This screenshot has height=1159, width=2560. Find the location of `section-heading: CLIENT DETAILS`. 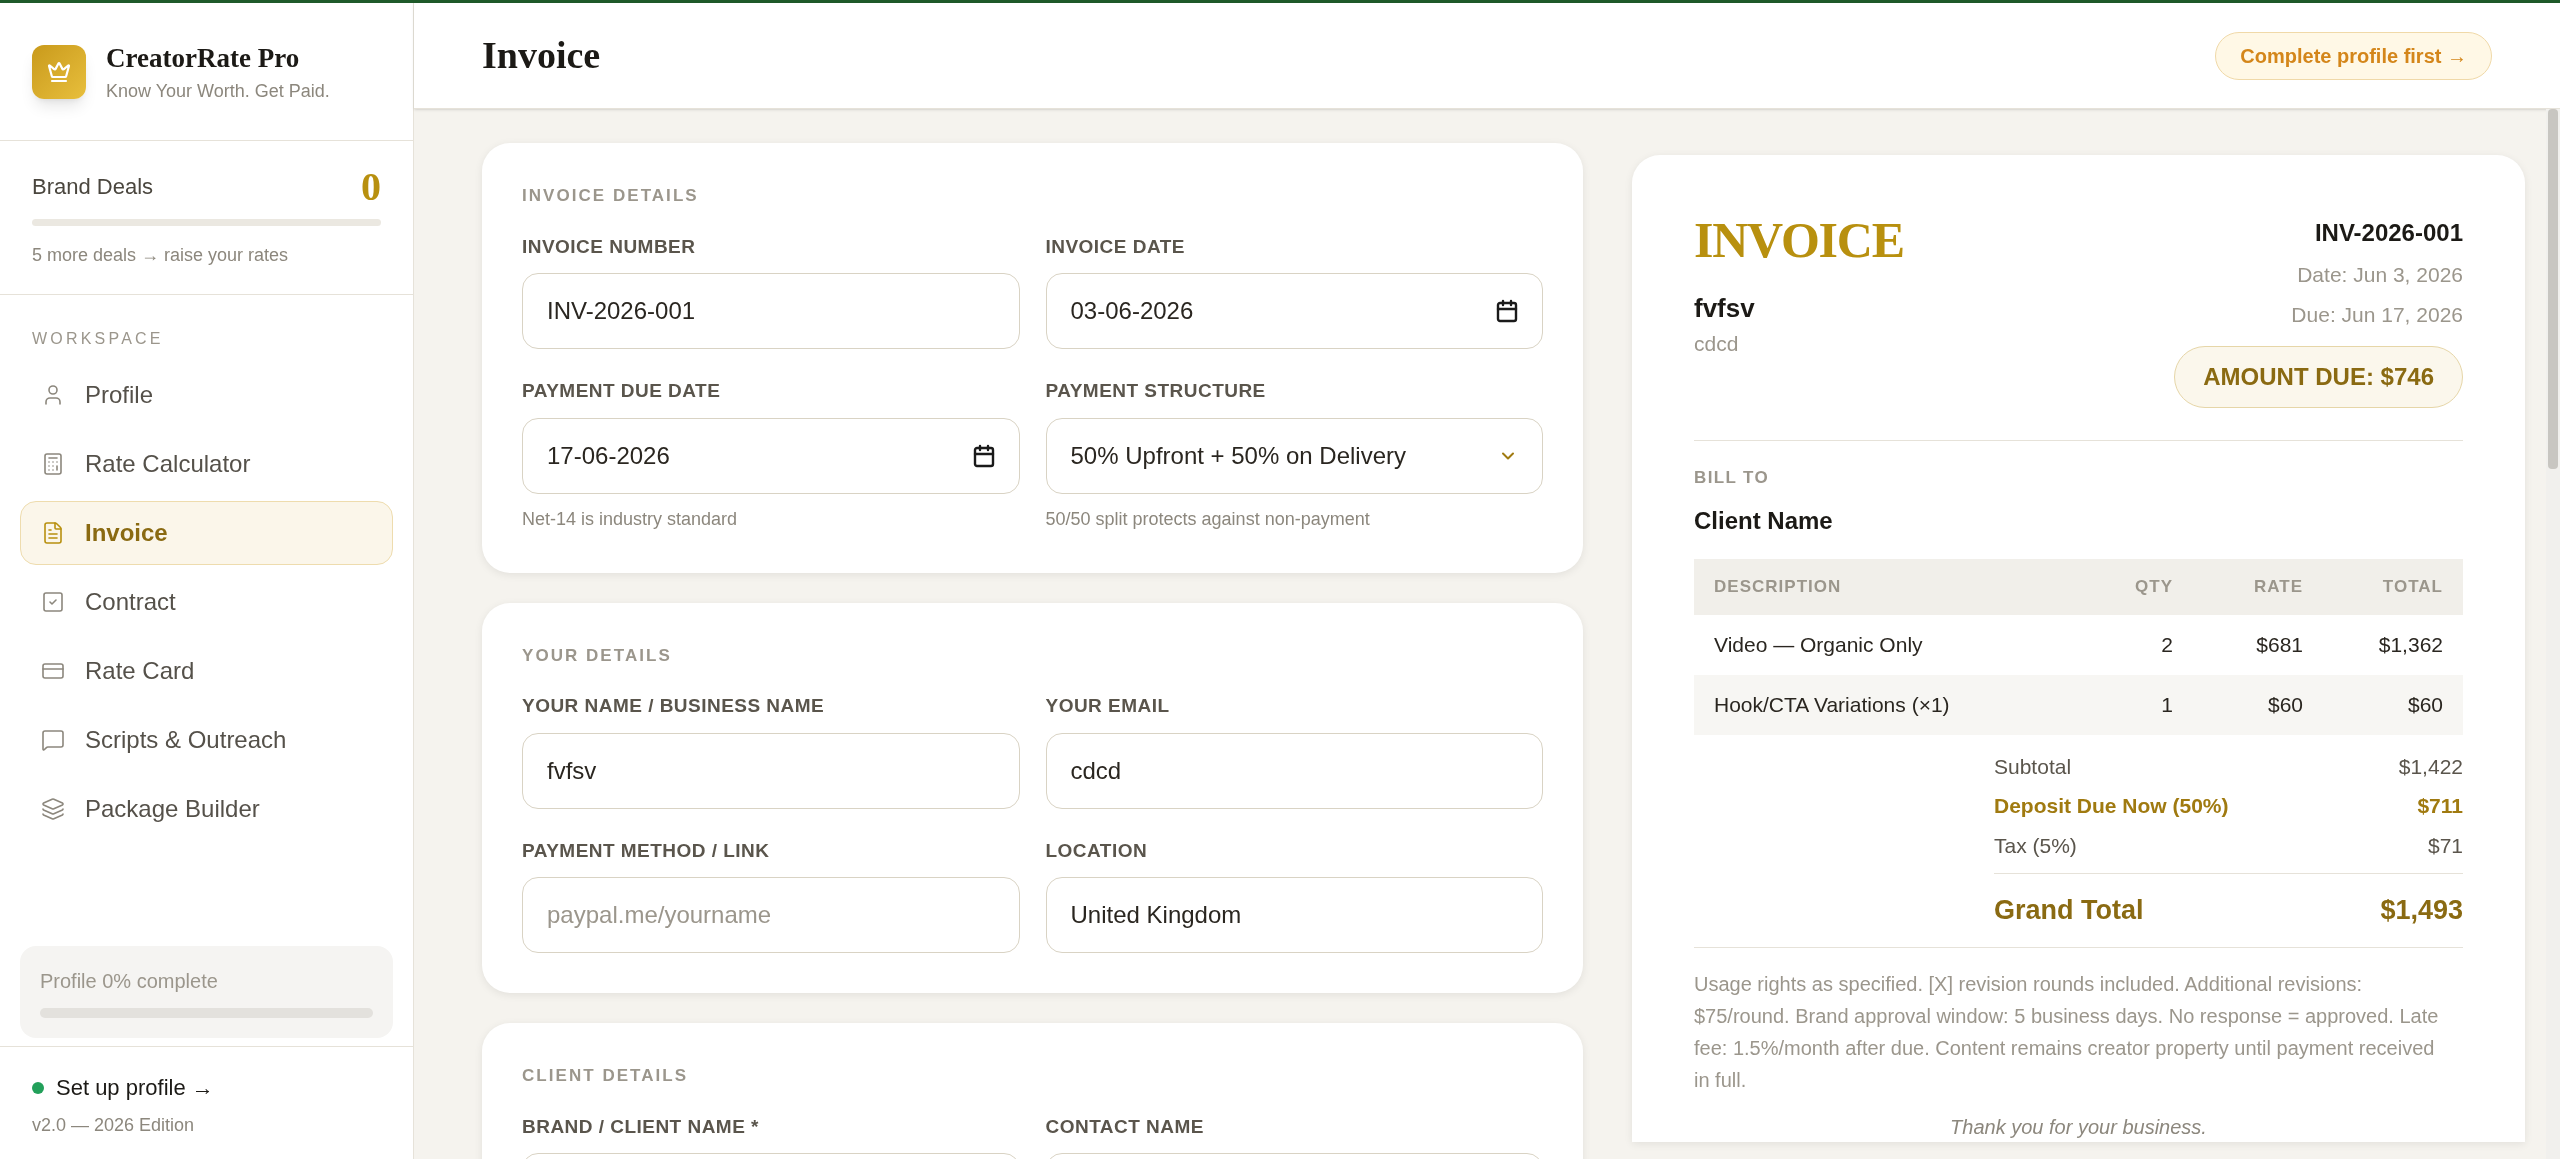

section-heading: CLIENT DETAILS is located at coordinates (606, 1076).